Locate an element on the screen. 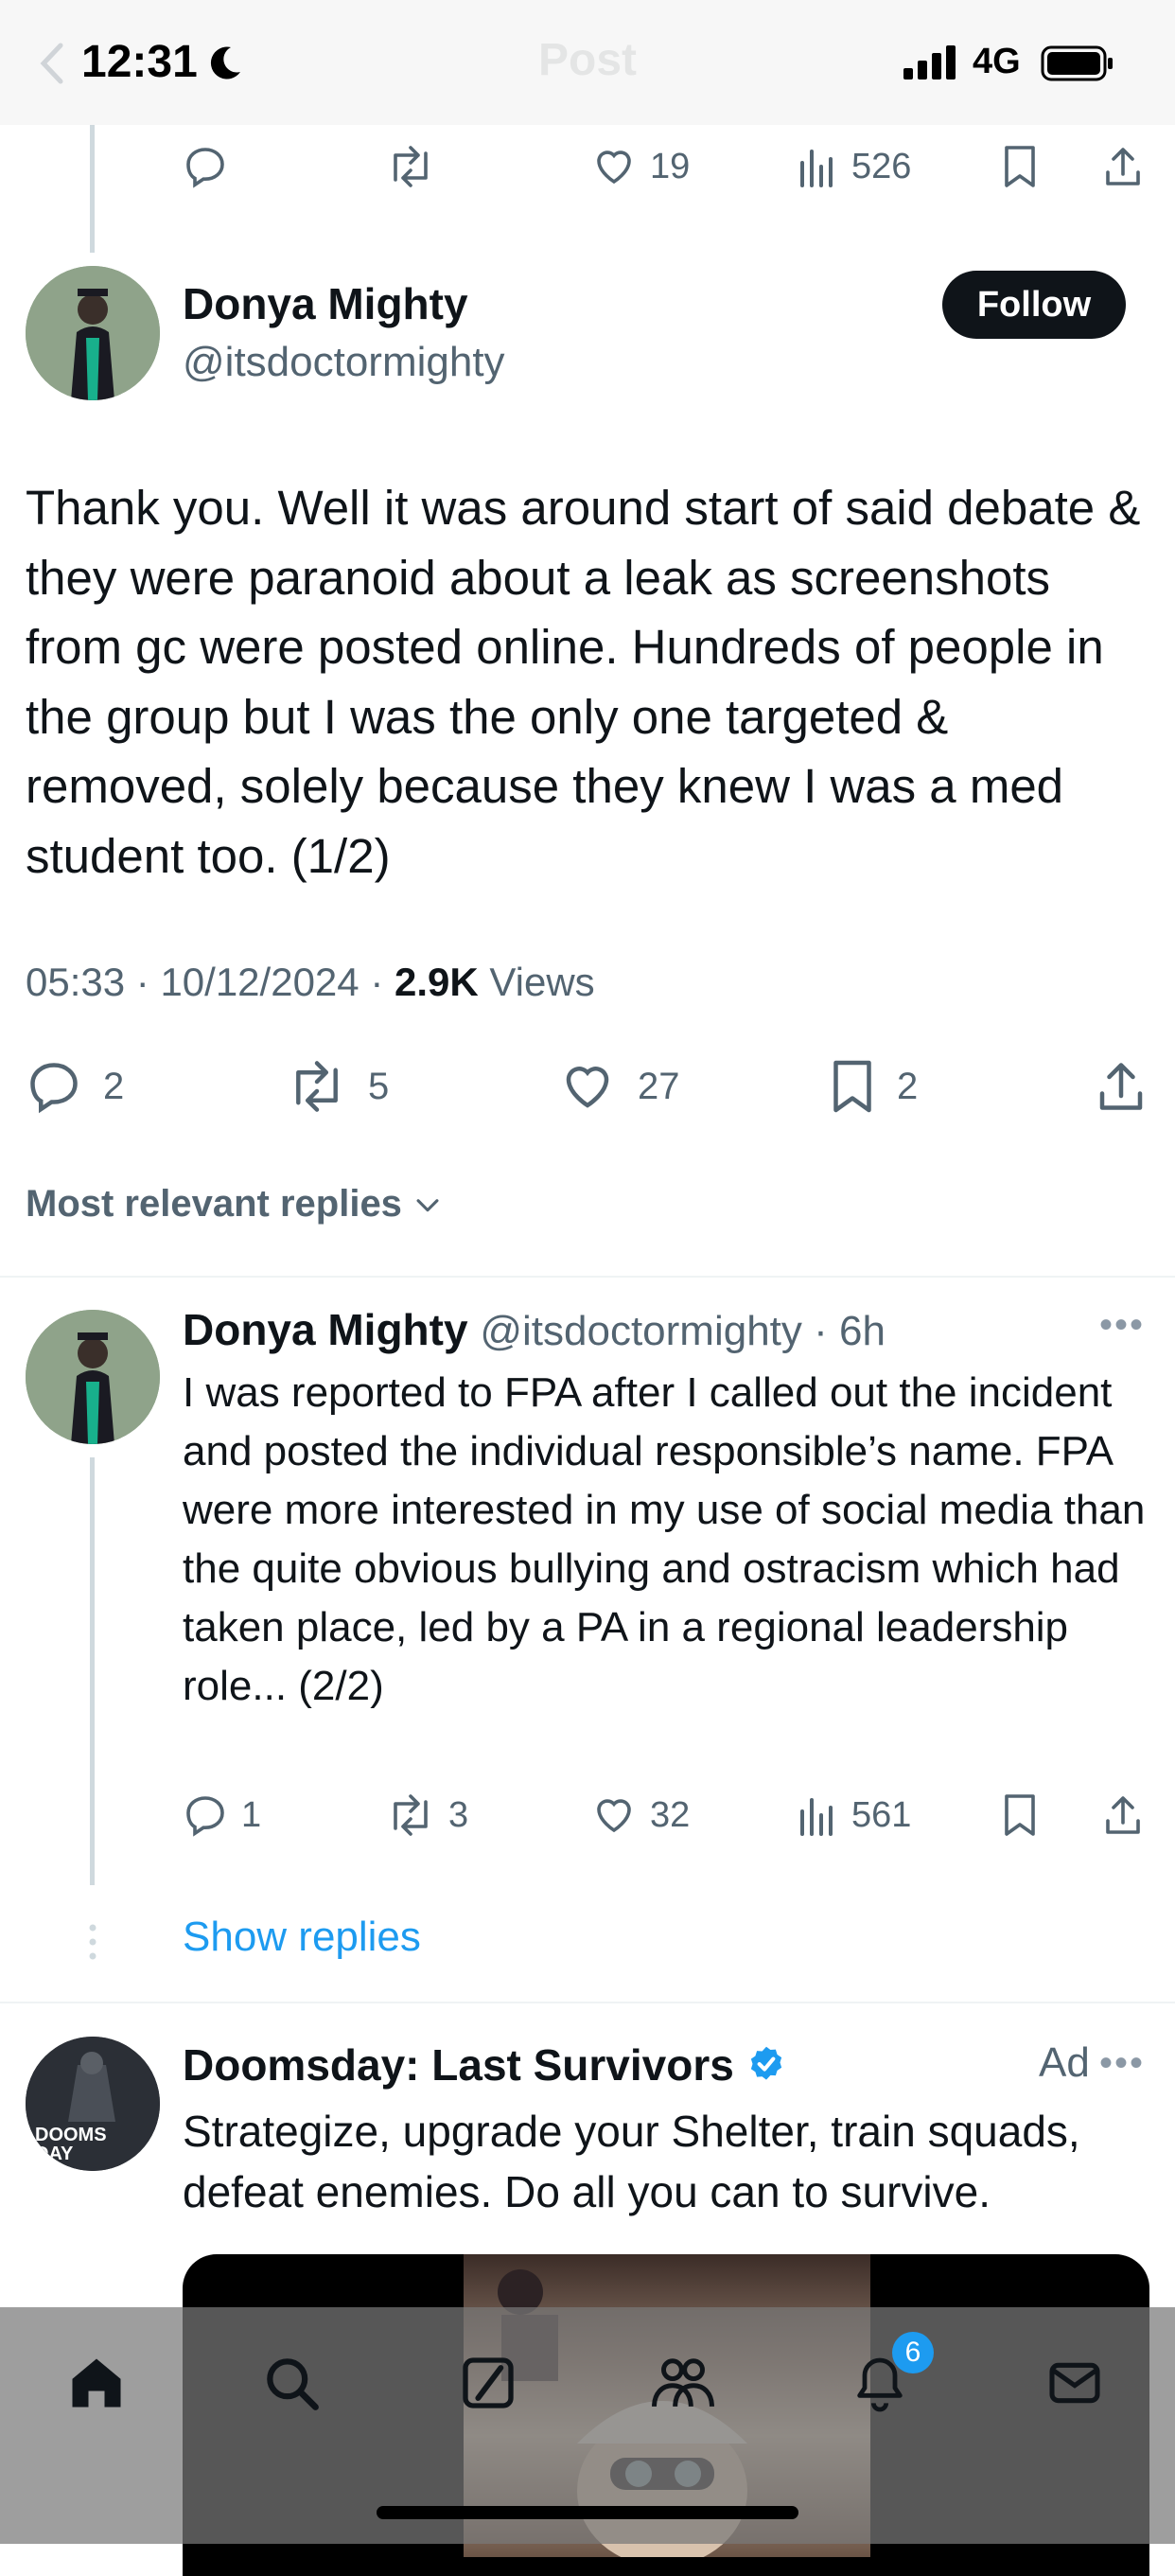 This screenshot has width=1175, height=2576. tab-home is located at coordinates (96, 2383).